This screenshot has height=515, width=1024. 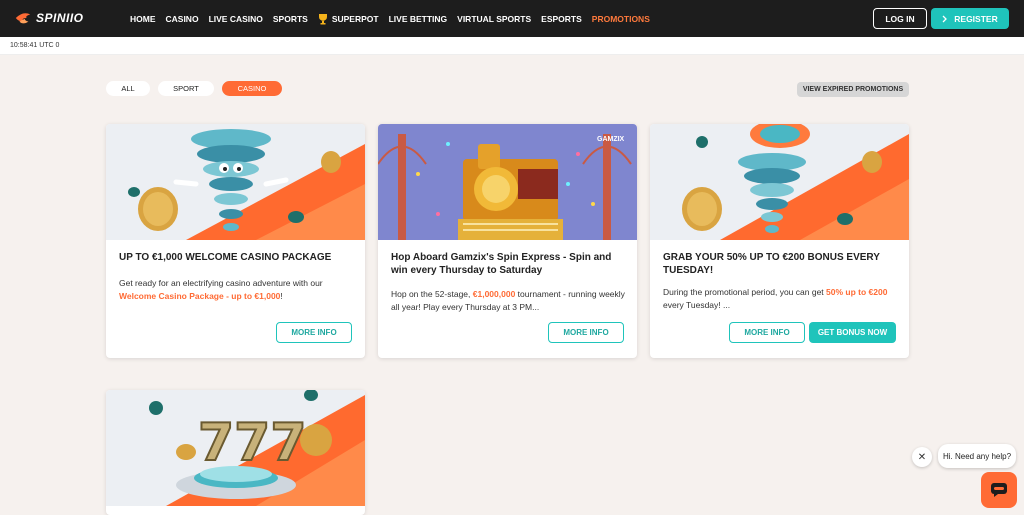 What do you see at coordinates (128, 88) in the screenshot?
I see `filter-all: ALL` at bounding box center [128, 88].